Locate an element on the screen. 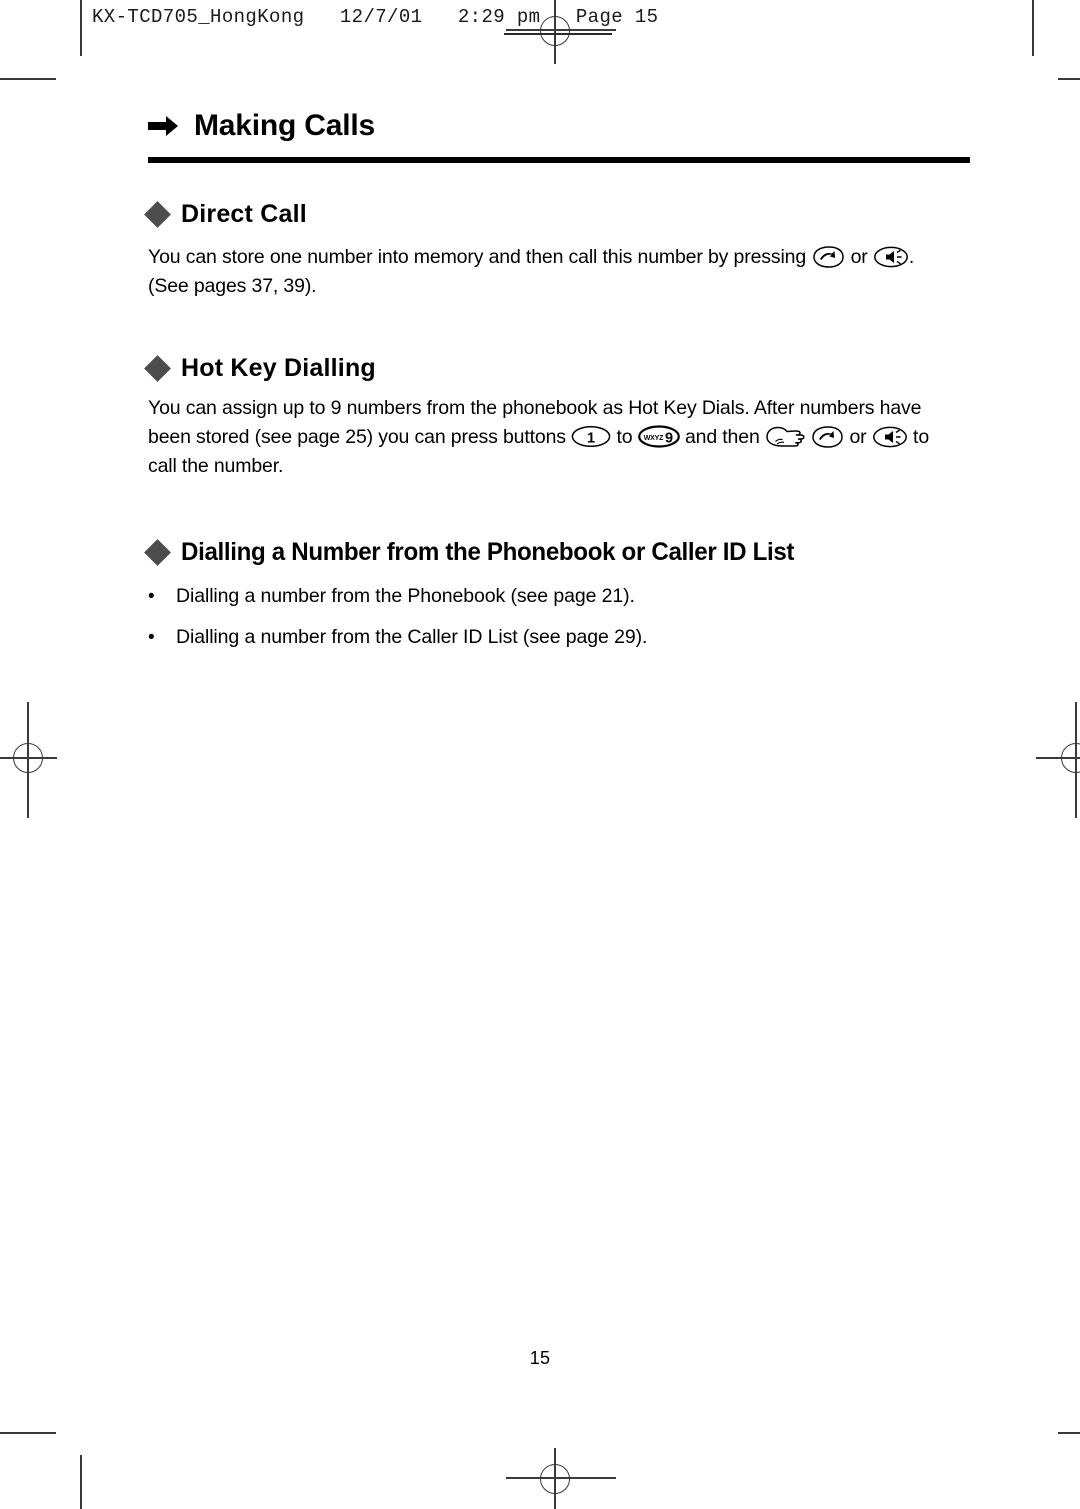 This screenshot has width=1080, height=1509. digit-key-9-wxyz-icon: WXYZ 9 is located at coordinates (658, 436).